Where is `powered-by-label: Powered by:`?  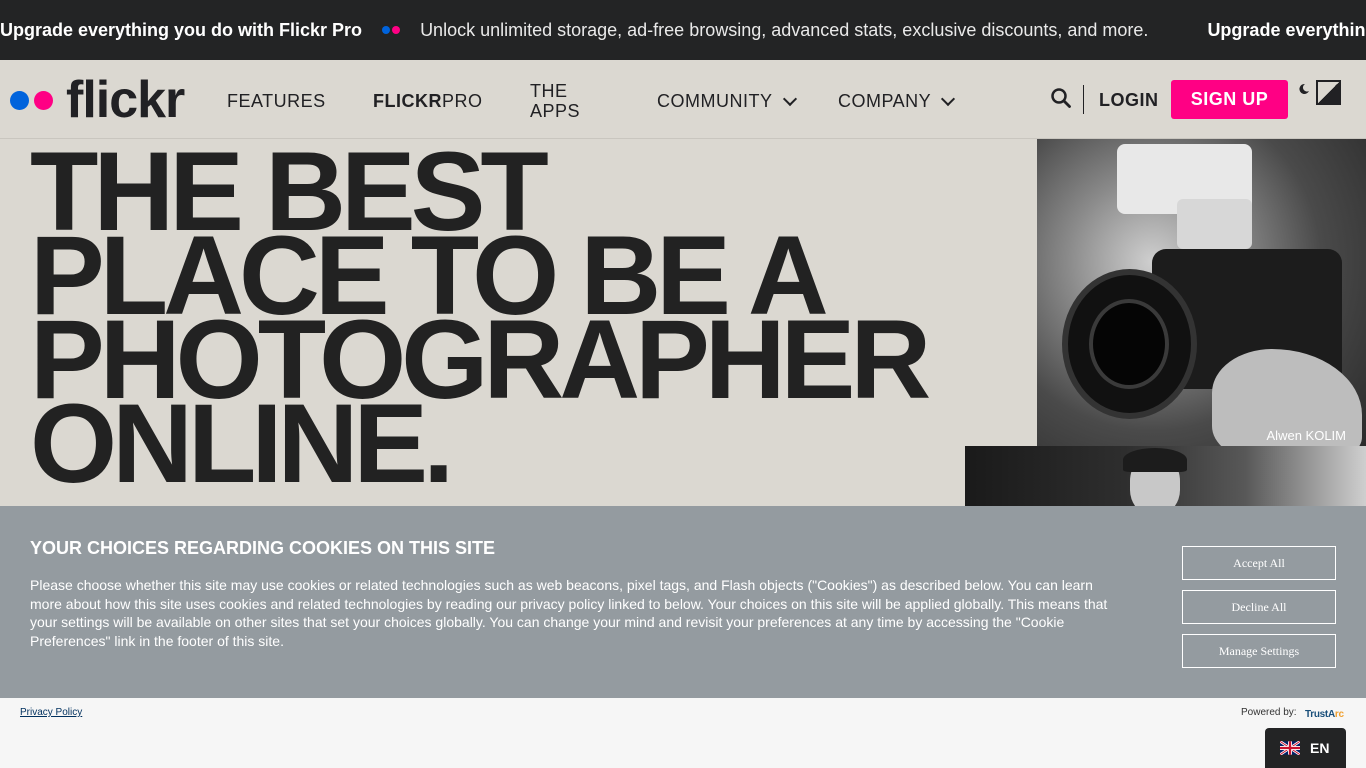 powered-by-label: Powered by: is located at coordinates (1269, 712).